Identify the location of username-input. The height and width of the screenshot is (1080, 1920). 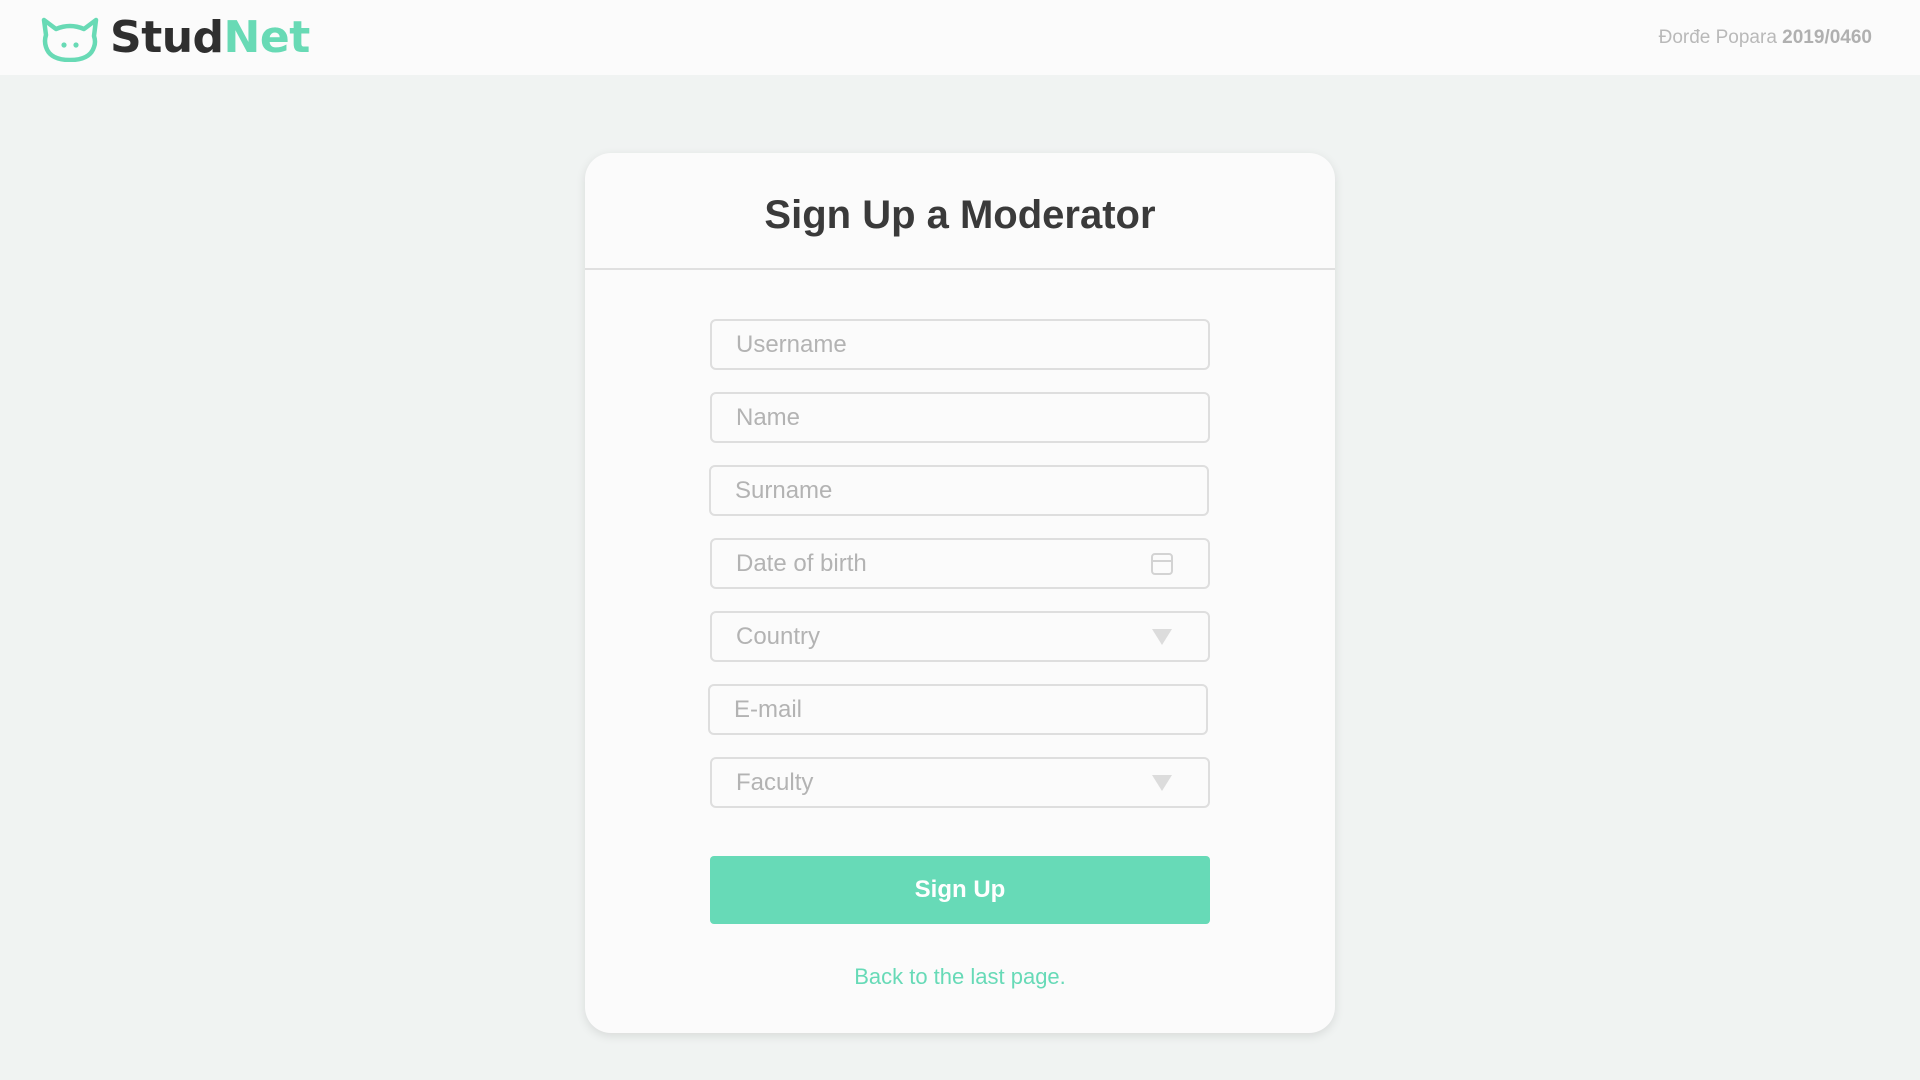
(960, 344).